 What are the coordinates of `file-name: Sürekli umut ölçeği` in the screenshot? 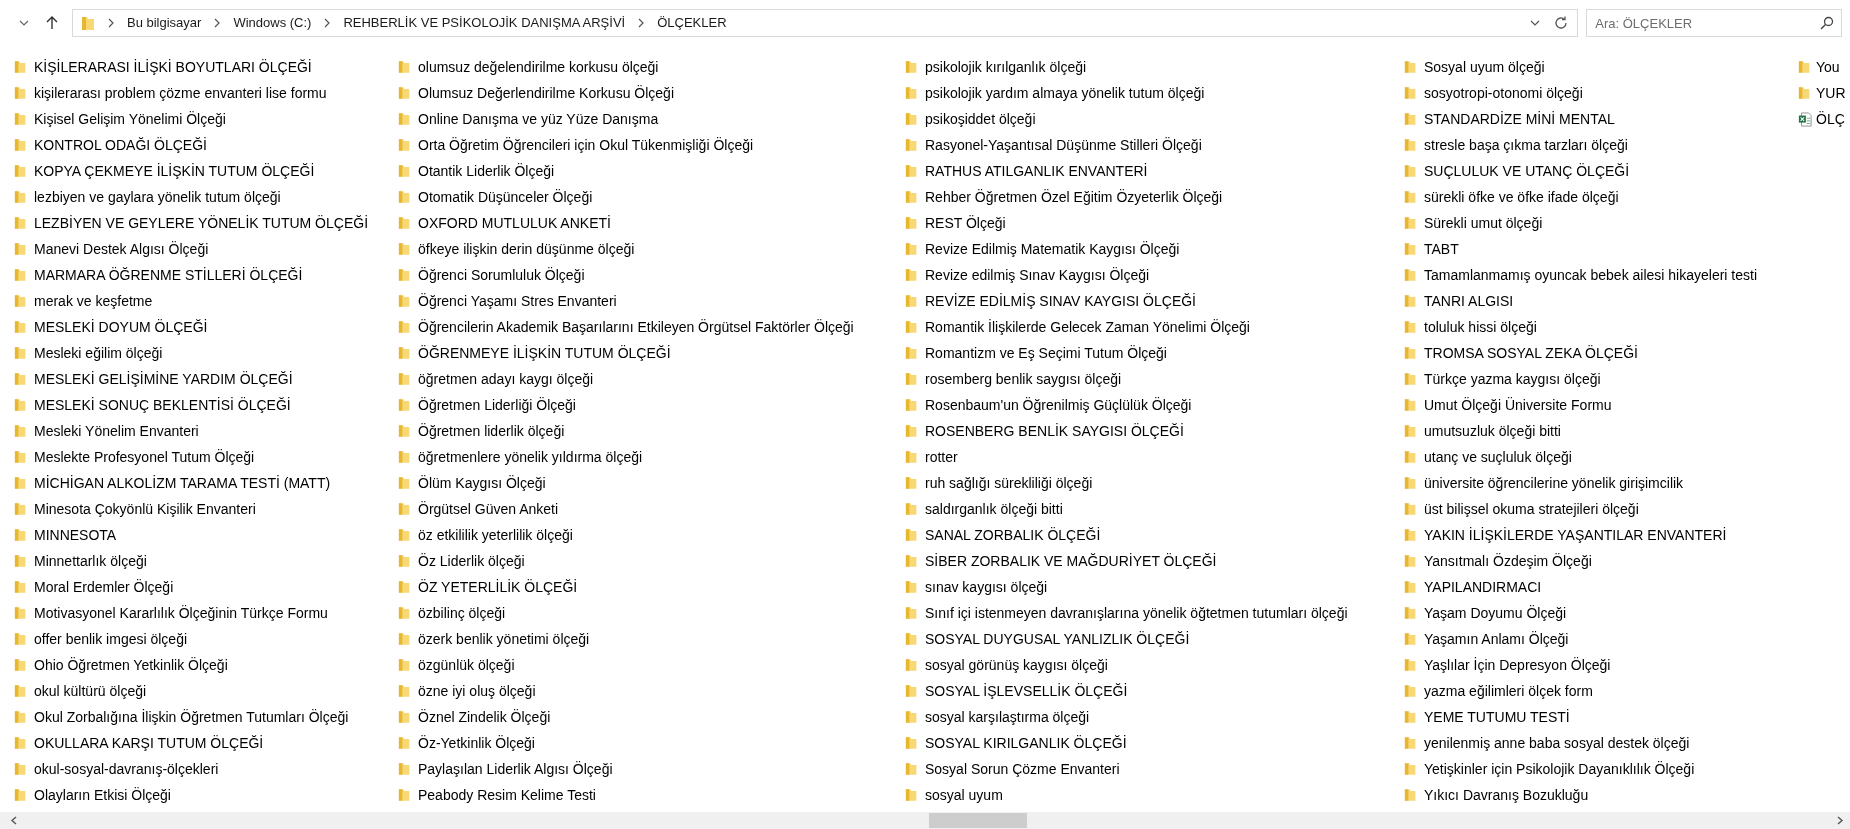 It's located at (1483, 223).